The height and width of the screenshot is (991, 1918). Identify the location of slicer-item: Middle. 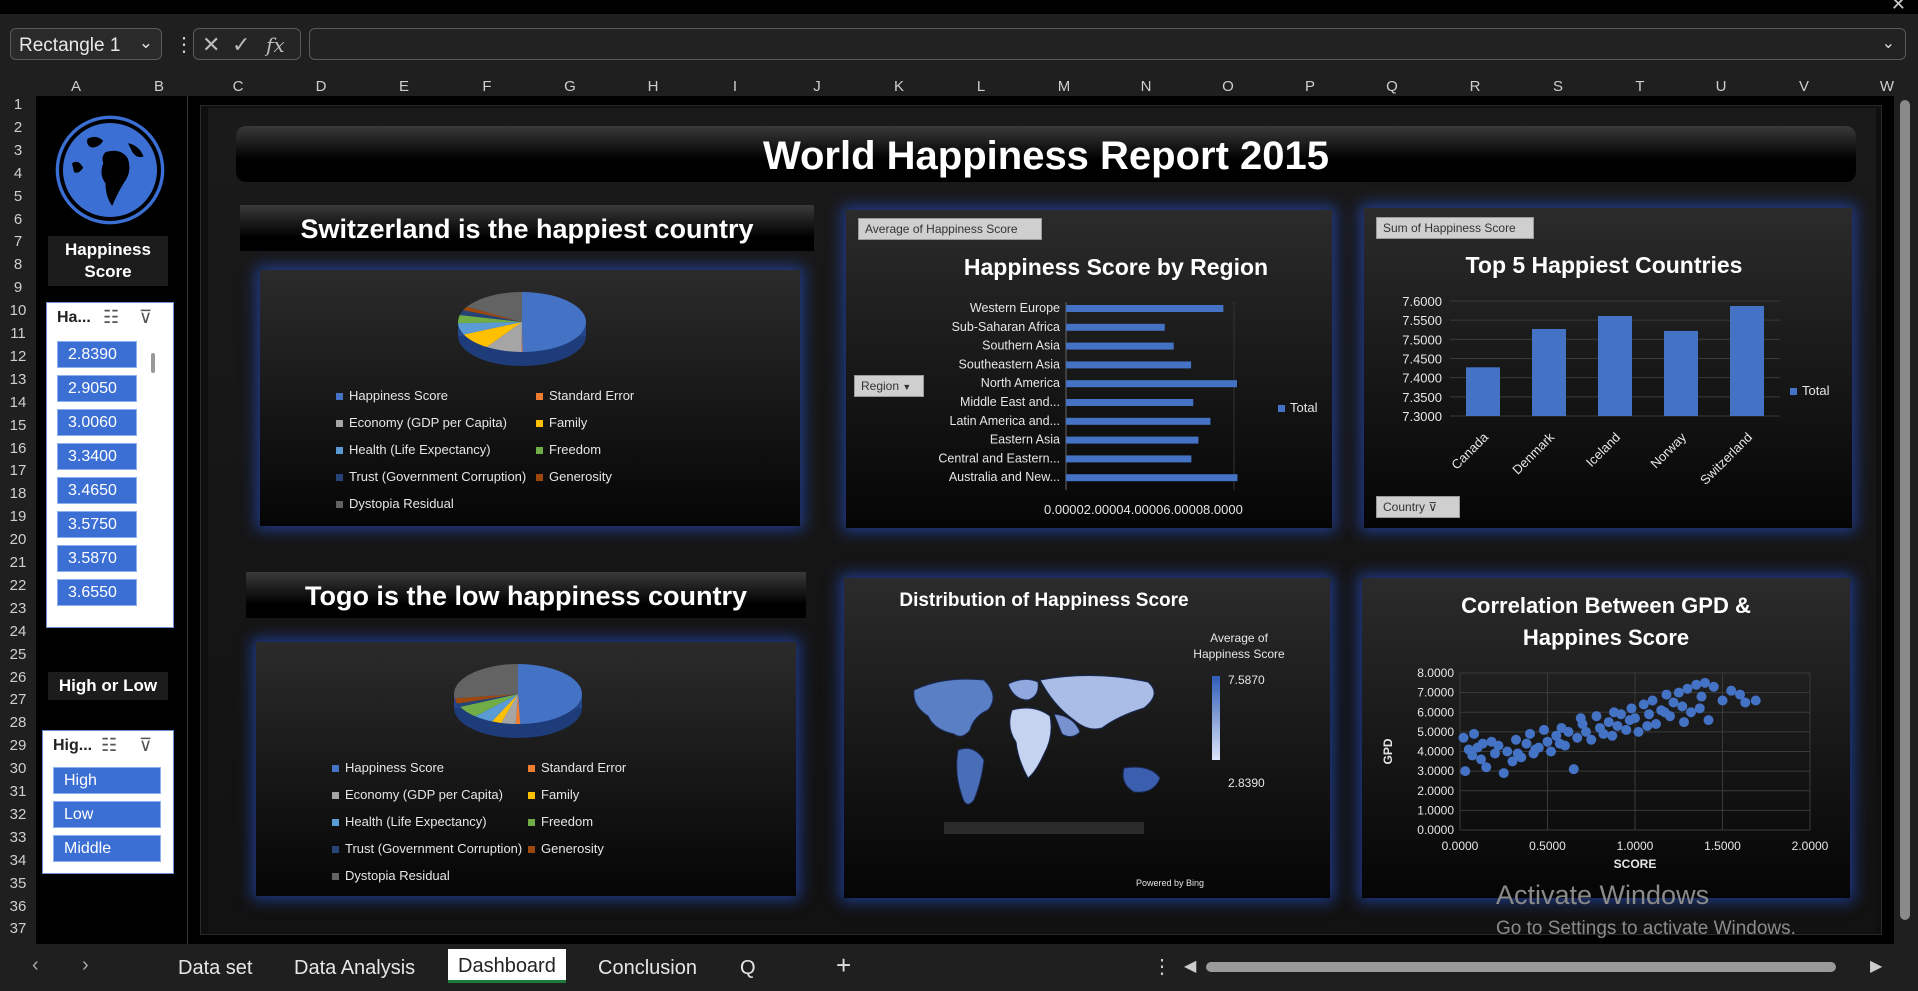
(107, 848).